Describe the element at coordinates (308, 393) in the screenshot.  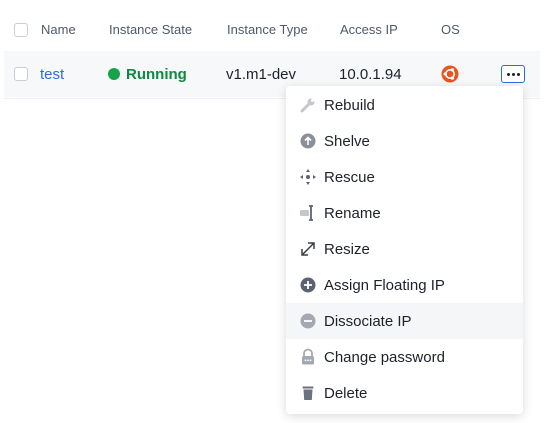
I see `trash-icon` at that location.